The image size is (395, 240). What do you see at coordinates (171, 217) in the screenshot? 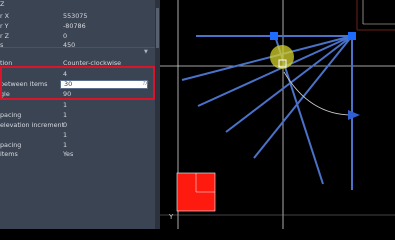
I see `axis-label-y: Y` at bounding box center [171, 217].